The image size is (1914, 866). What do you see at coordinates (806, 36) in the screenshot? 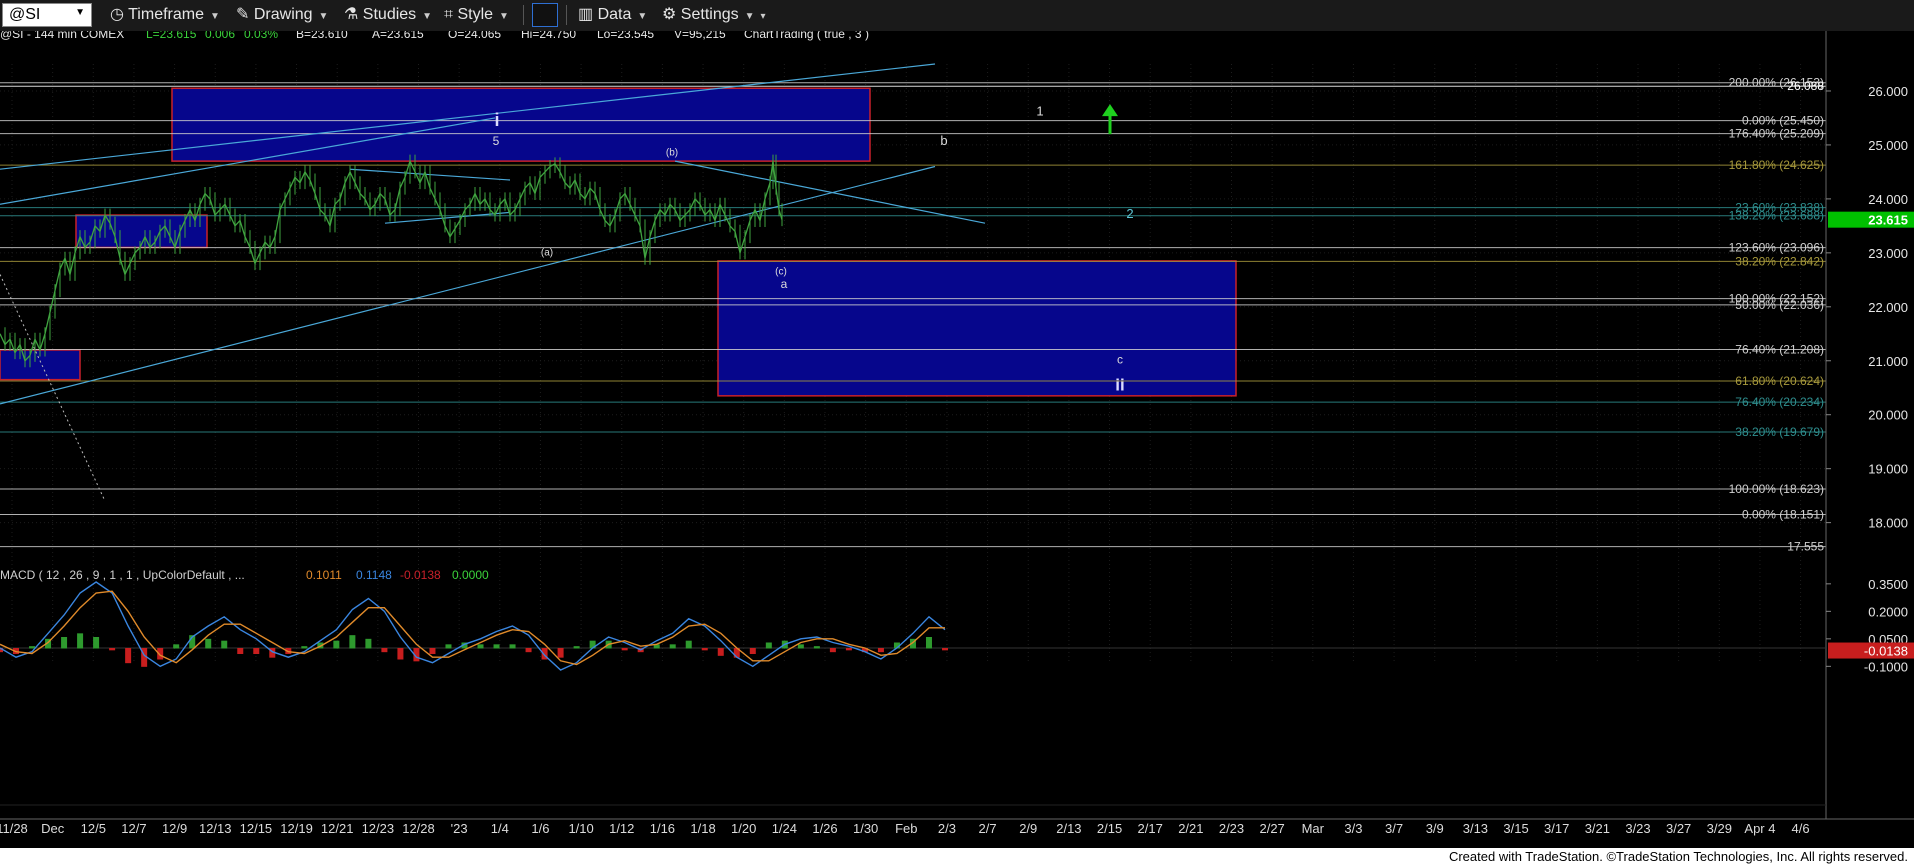
I see `header-study: ChartTrading ( true , 3 )` at bounding box center [806, 36].